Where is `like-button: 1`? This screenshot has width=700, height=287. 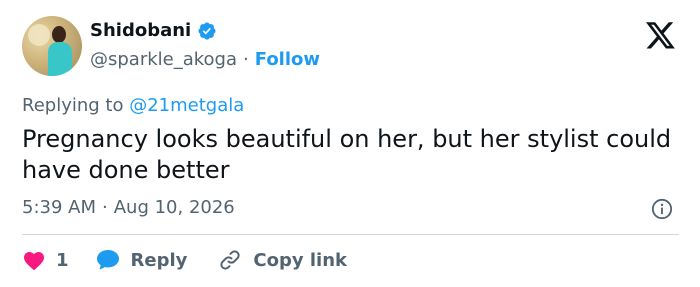 like-button: 1 is located at coordinates (45, 260).